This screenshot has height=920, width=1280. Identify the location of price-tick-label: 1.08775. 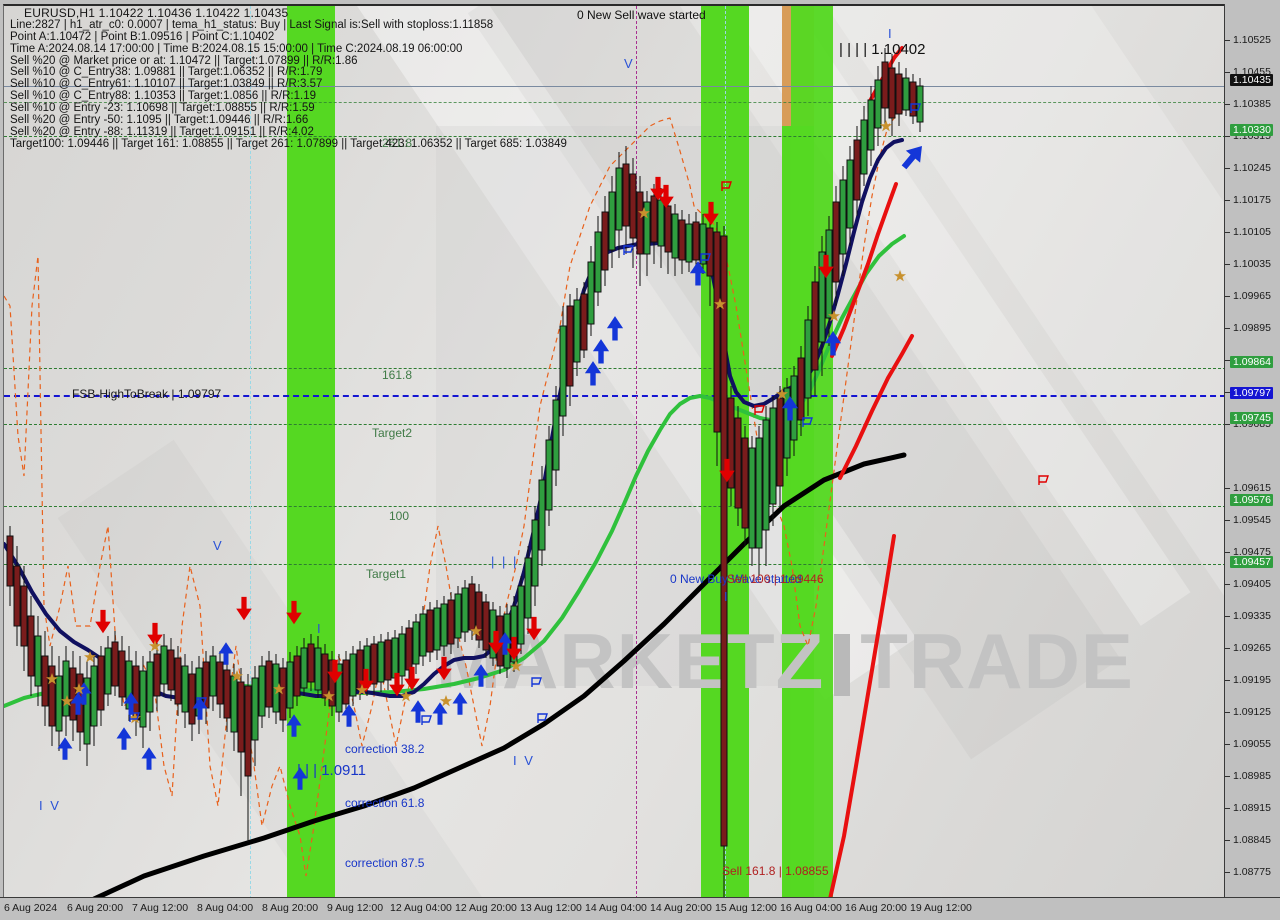
(1252, 872).